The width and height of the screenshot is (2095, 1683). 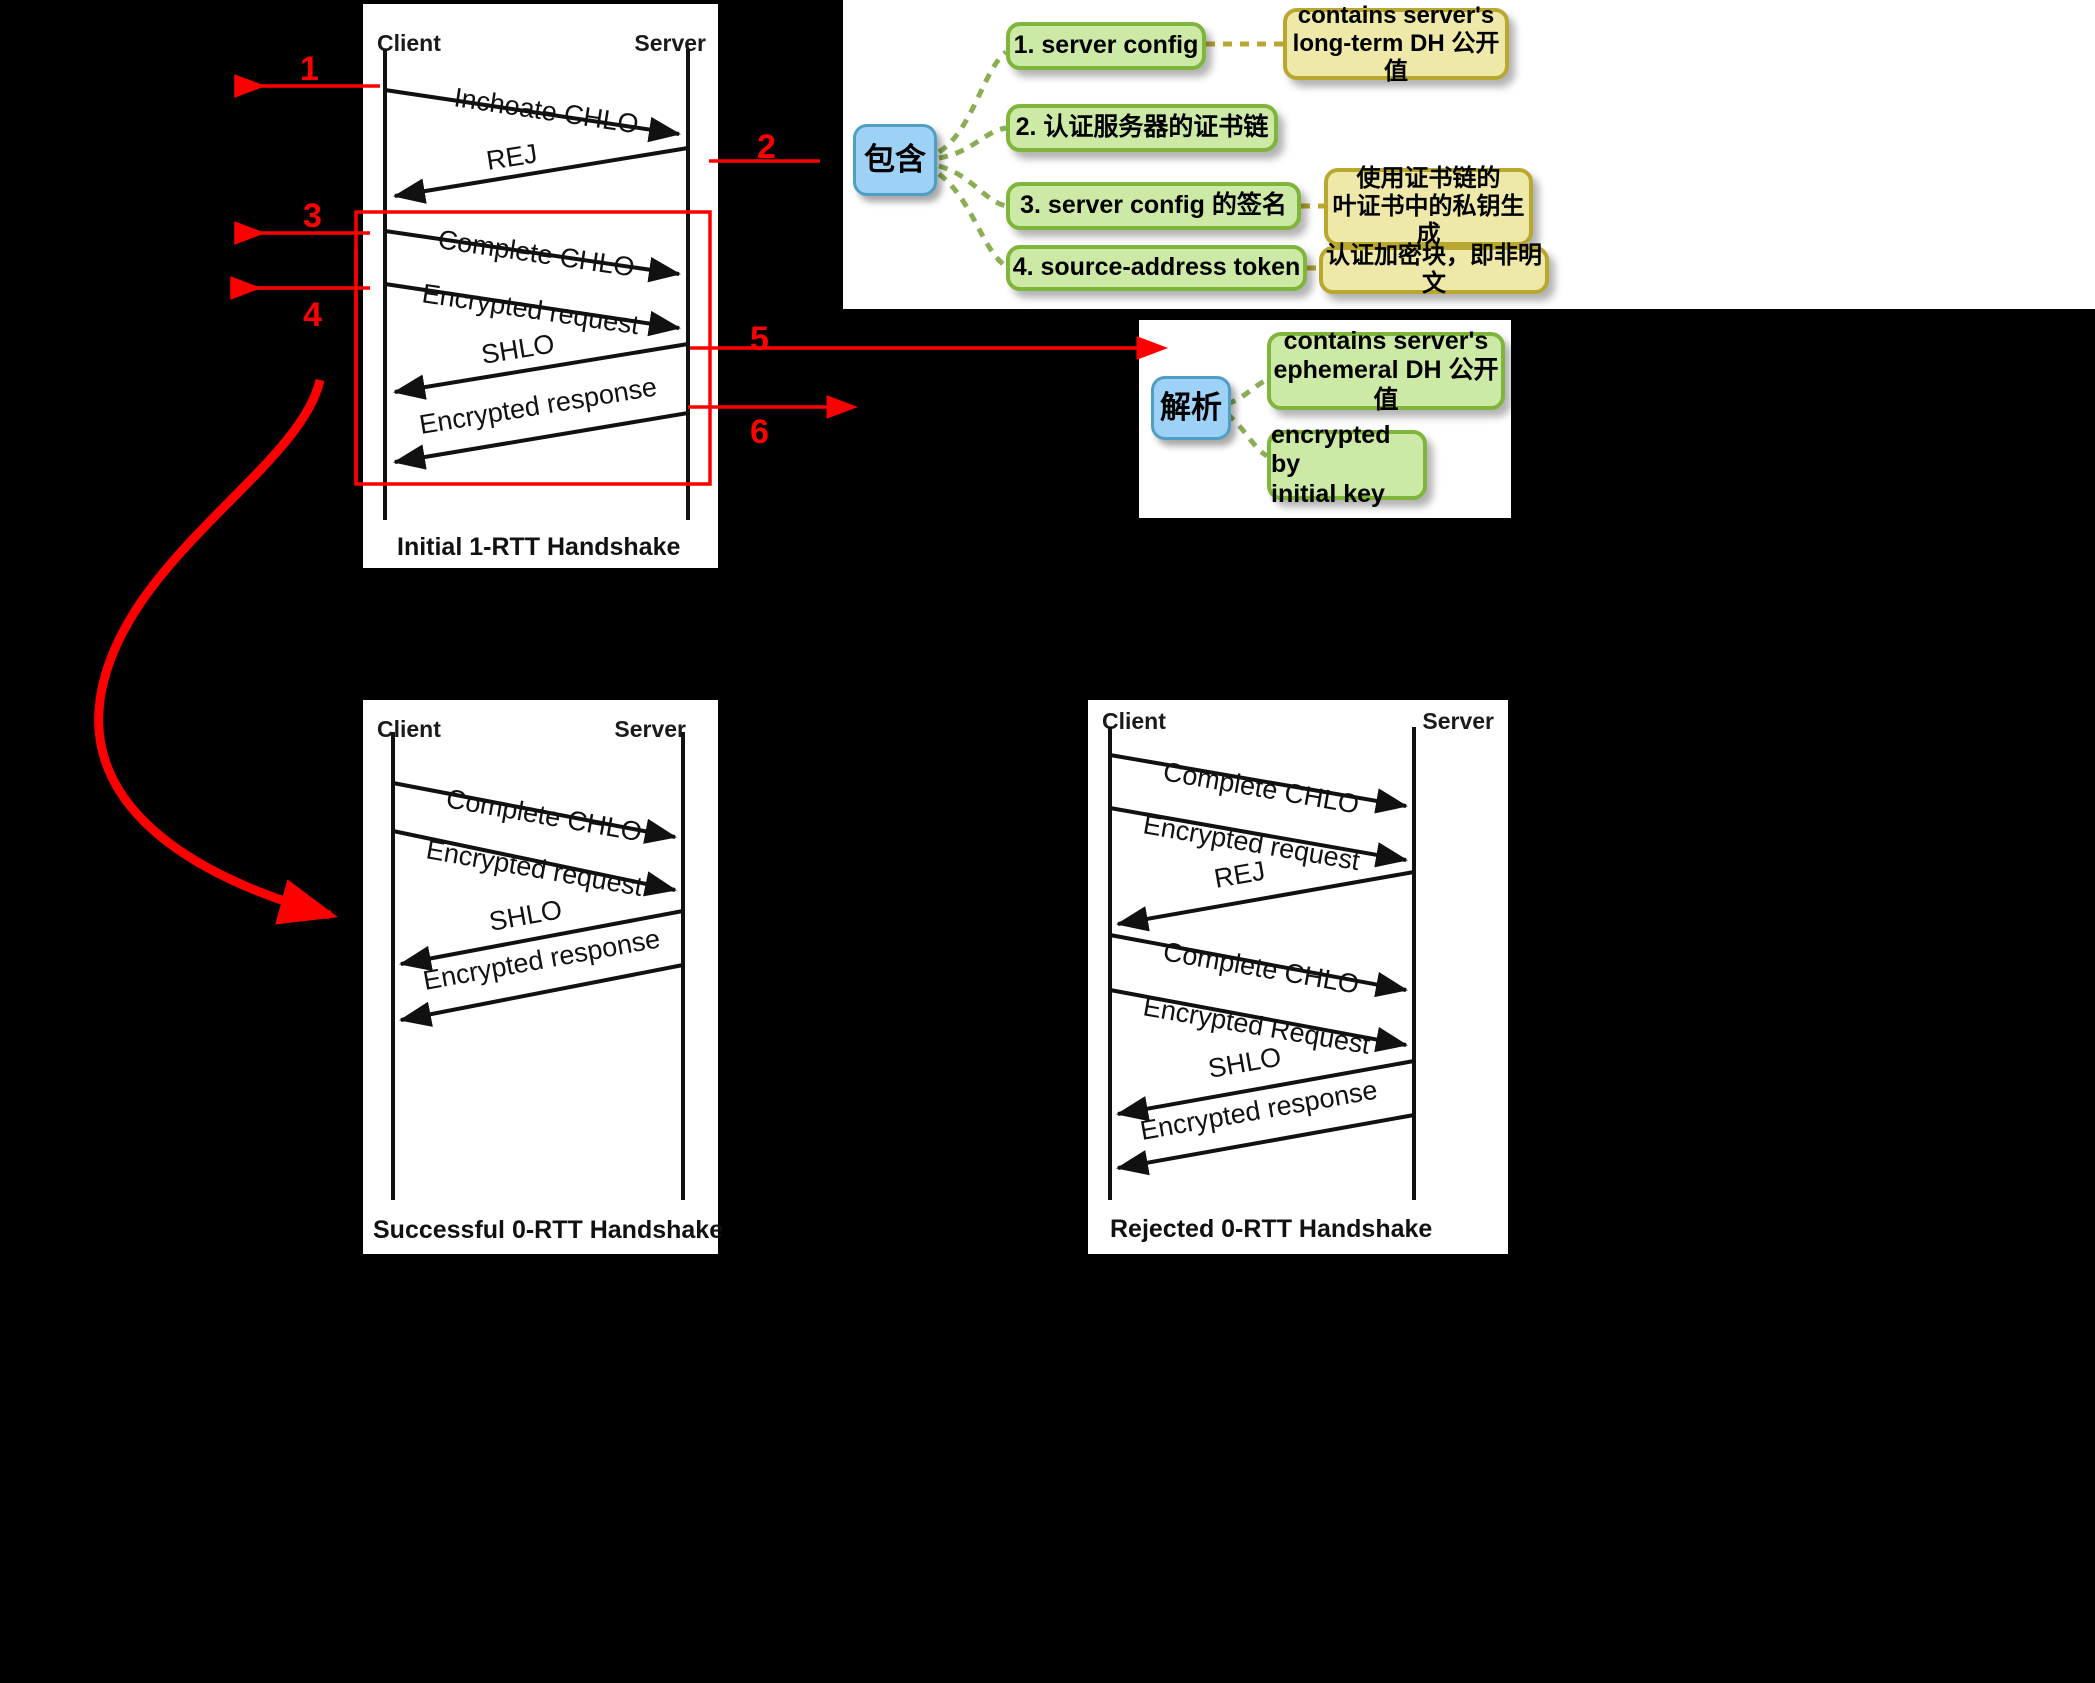 I want to click on parse-item-1-text: contains server's ephemeral DH 公开值, so click(x=1386, y=370).